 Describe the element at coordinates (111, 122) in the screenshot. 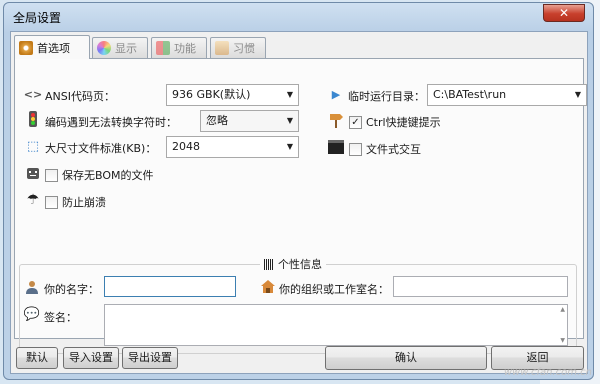

I see `unconvertible-label: 编码遇到无法转换字符时：` at that location.